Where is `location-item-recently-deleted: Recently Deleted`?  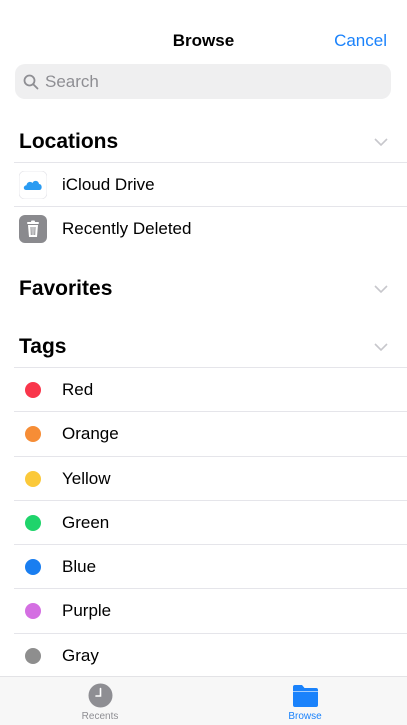 location-item-recently-deleted: Recently Deleted is located at coordinates (210, 228).